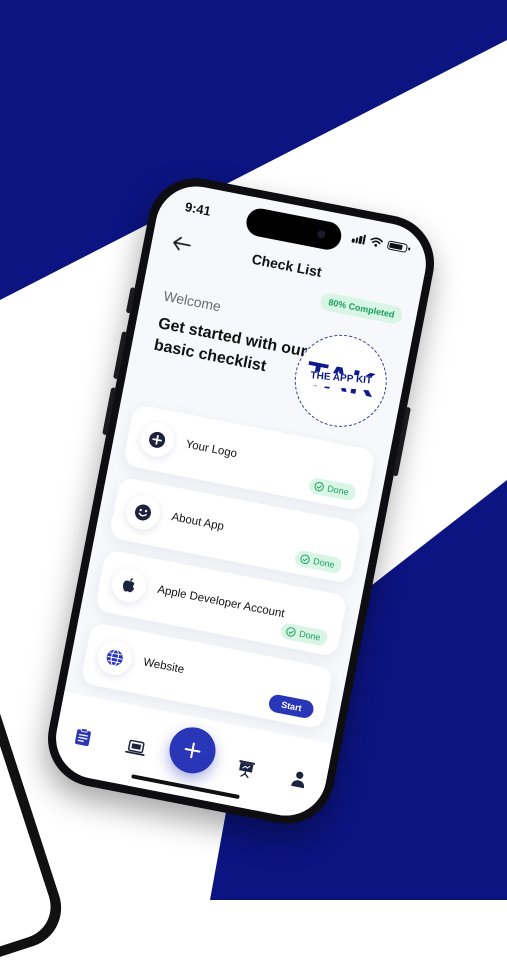  I want to click on laptop-icon, so click(135, 748).